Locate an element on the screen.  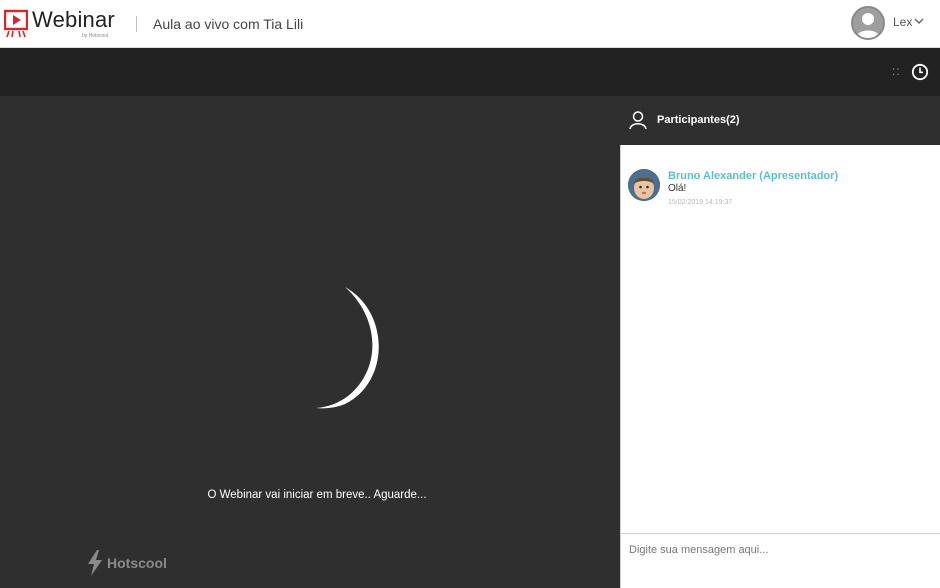
message-author: Bruno Alexander (Apresentador) is located at coordinates (753, 176).